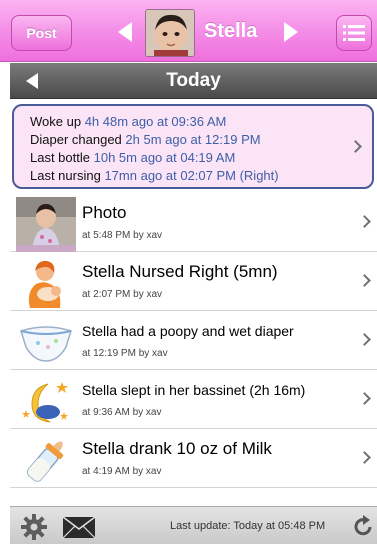 This screenshot has width=377, height=544. I want to click on summary-row-diaper: Diaper changed 2h 5m ago at 12:19 PM, so click(201, 140).